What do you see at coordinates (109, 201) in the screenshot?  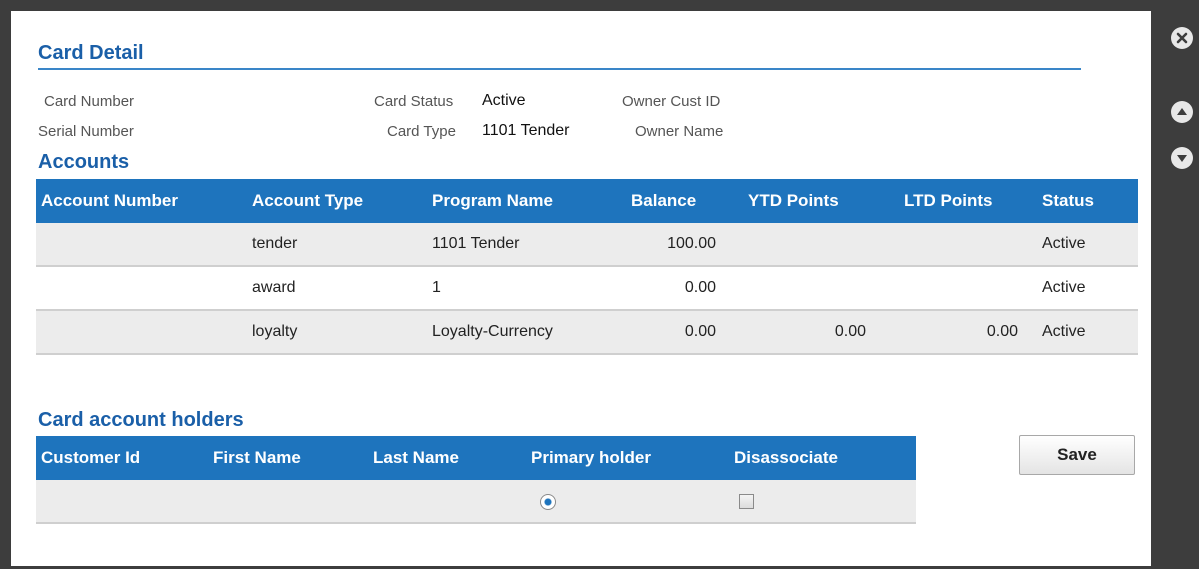 I see `col-account-number: Account Number` at bounding box center [109, 201].